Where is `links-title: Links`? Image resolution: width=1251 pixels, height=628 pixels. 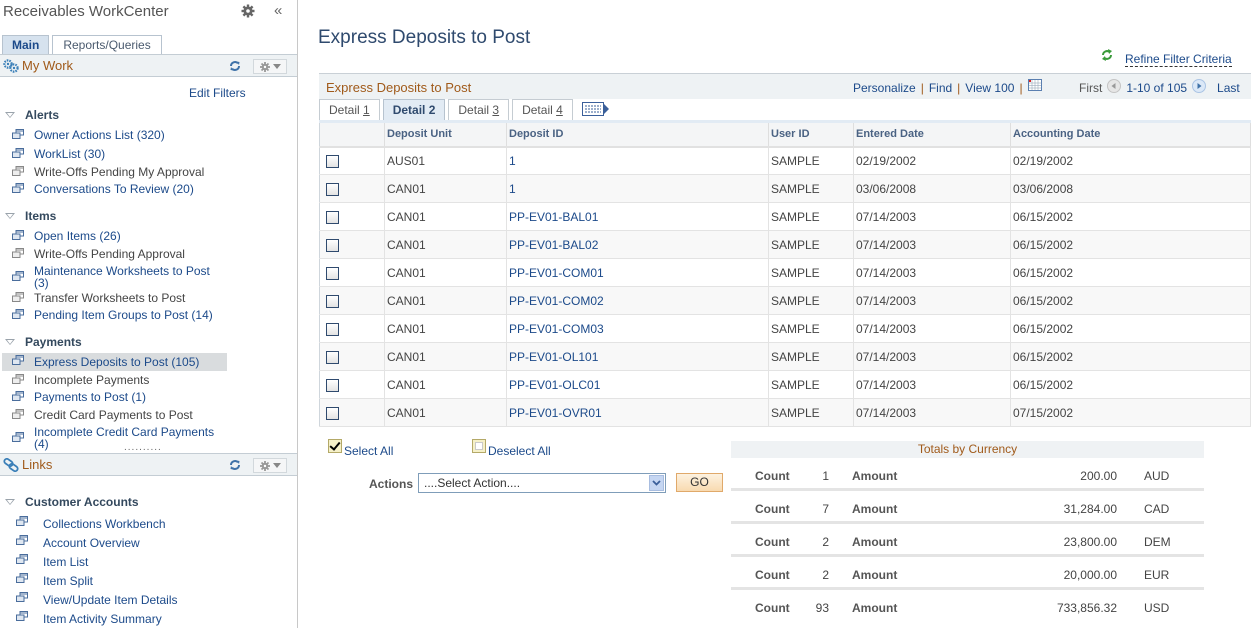
links-title: Links is located at coordinates (37, 464).